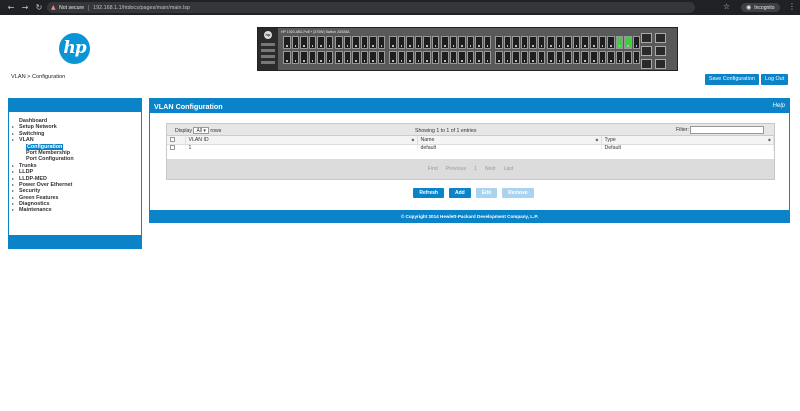  I want to click on sidebar-item-maintenance: ▸ Maintenance, so click(43, 210).